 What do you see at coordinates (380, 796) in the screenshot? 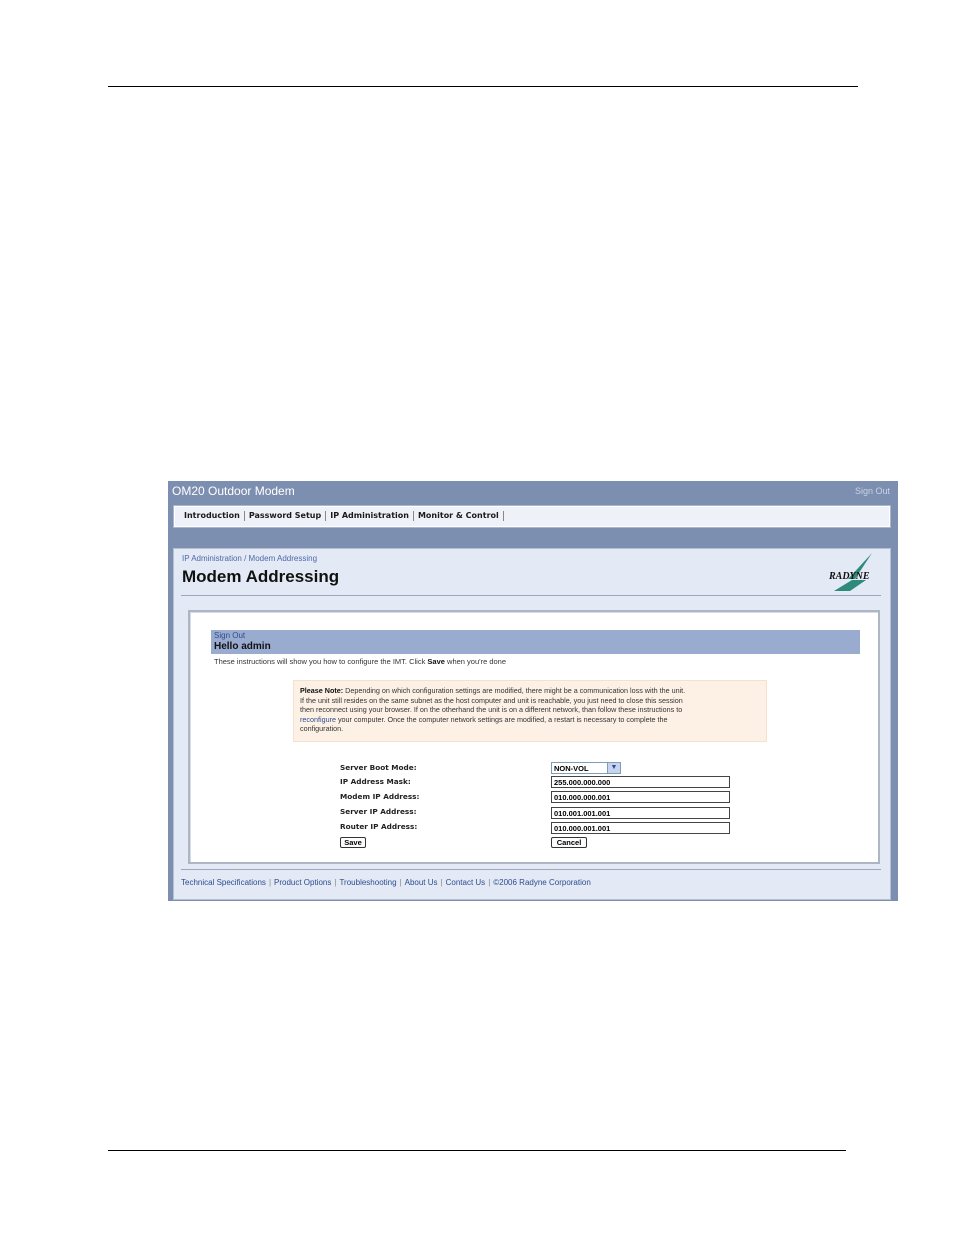
I see `modem-ip-label: Modem IP Address:` at bounding box center [380, 796].